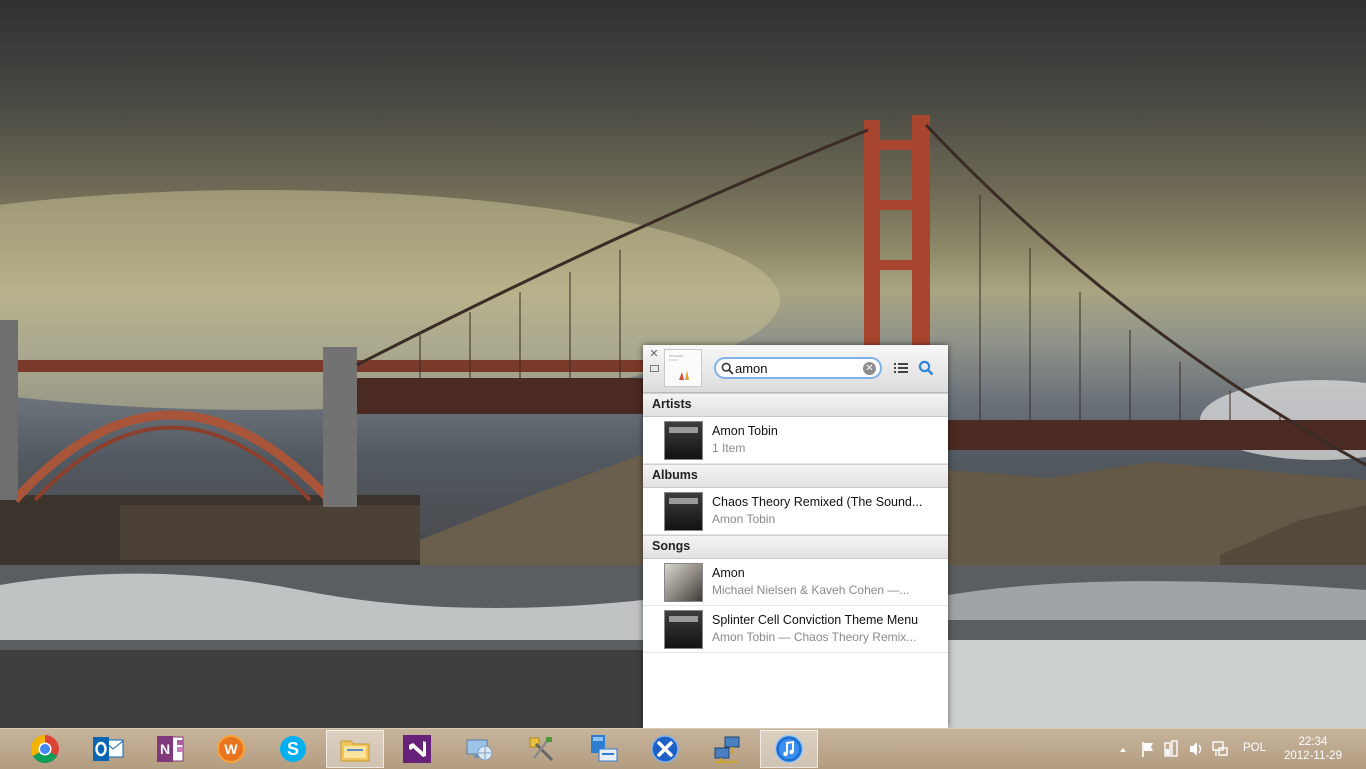 This screenshot has width=1366, height=769. What do you see at coordinates (901, 368) in the screenshot?
I see `up-next-list-icon` at bounding box center [901, 368].